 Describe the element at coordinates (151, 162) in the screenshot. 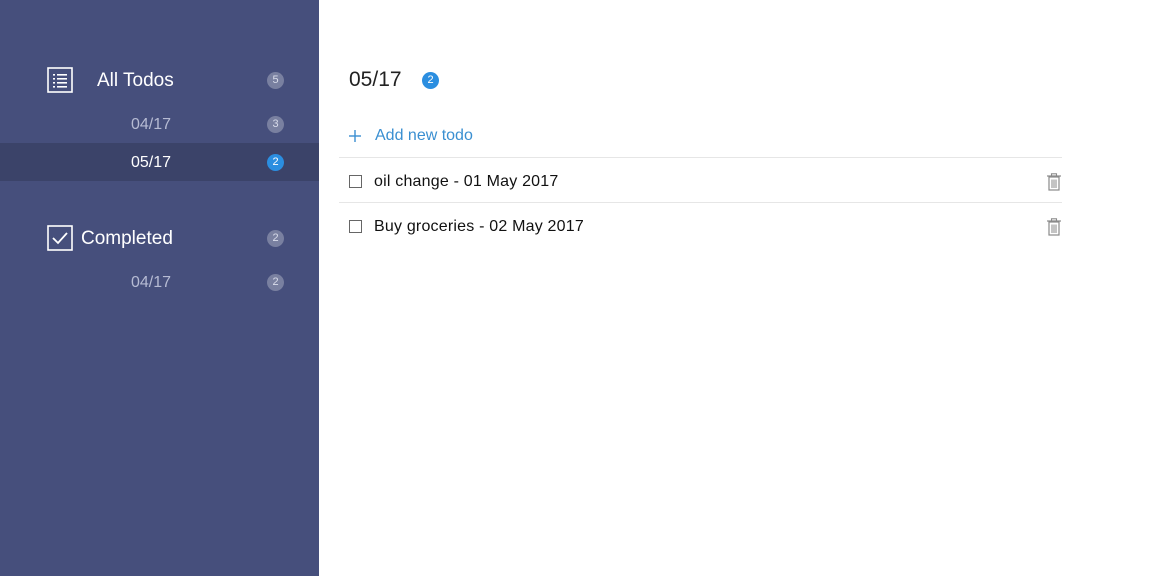

I see `sidebar-item-label: 05/17` at that location.